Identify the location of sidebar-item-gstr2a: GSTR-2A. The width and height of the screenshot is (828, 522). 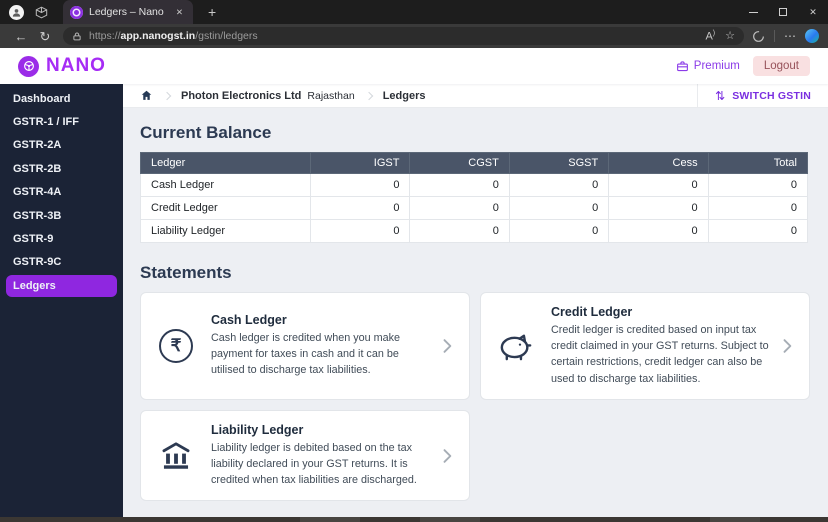
(61, 145).